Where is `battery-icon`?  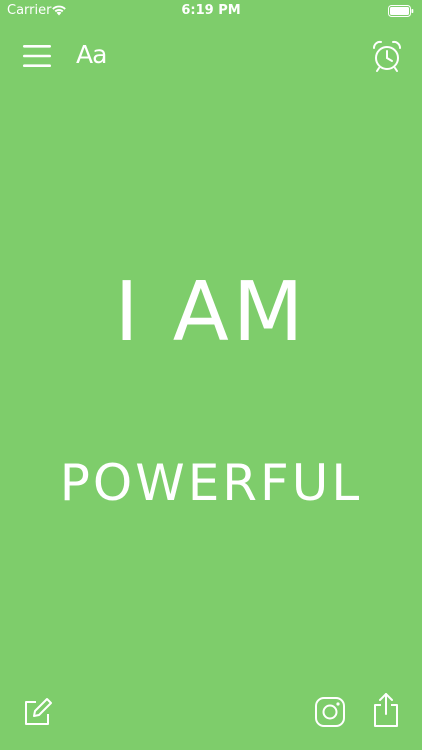 battery-icon is located at coordinates (401, 11).